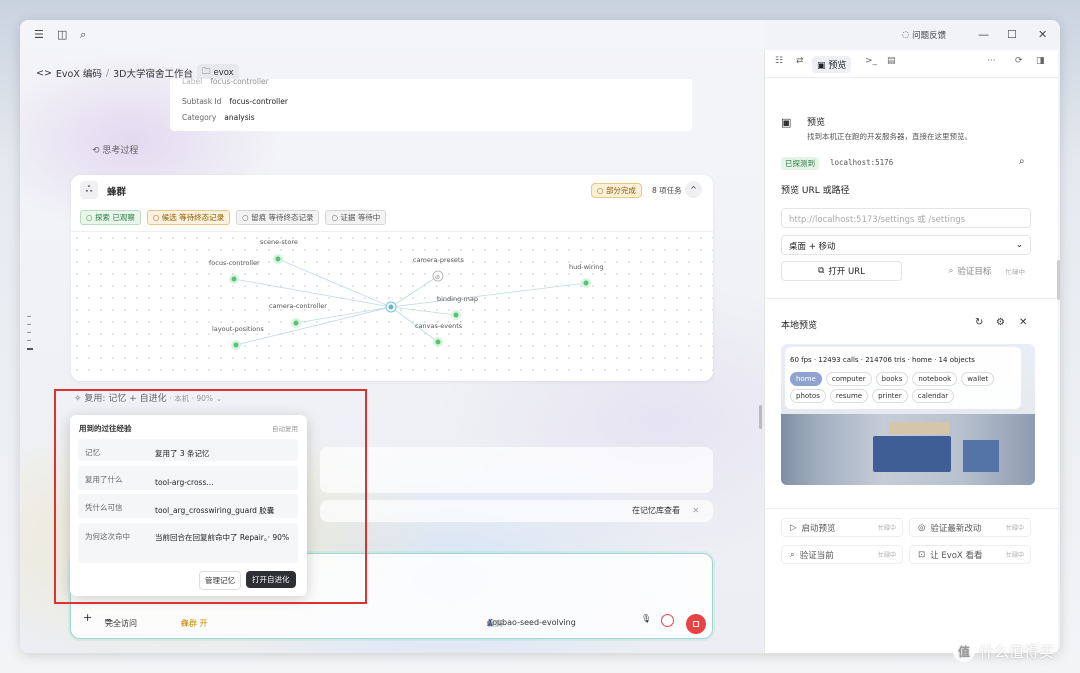  I want to click on sidebar-toggle-icon: ◫, so click(62, 34).